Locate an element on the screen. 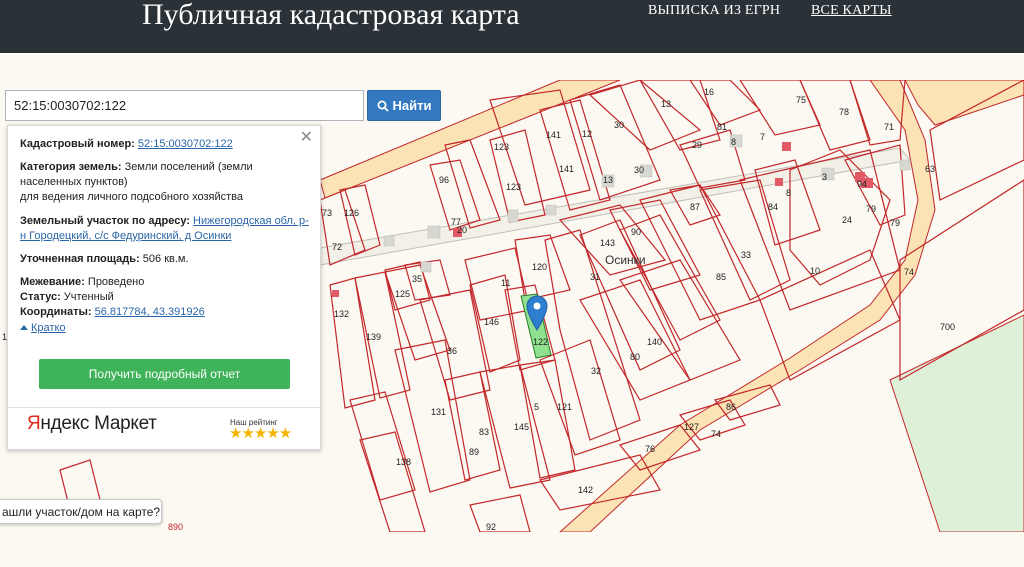 The height and width of the screenshot is (567, 1024). svg-text: 72 is located at coordinates (337, 247).